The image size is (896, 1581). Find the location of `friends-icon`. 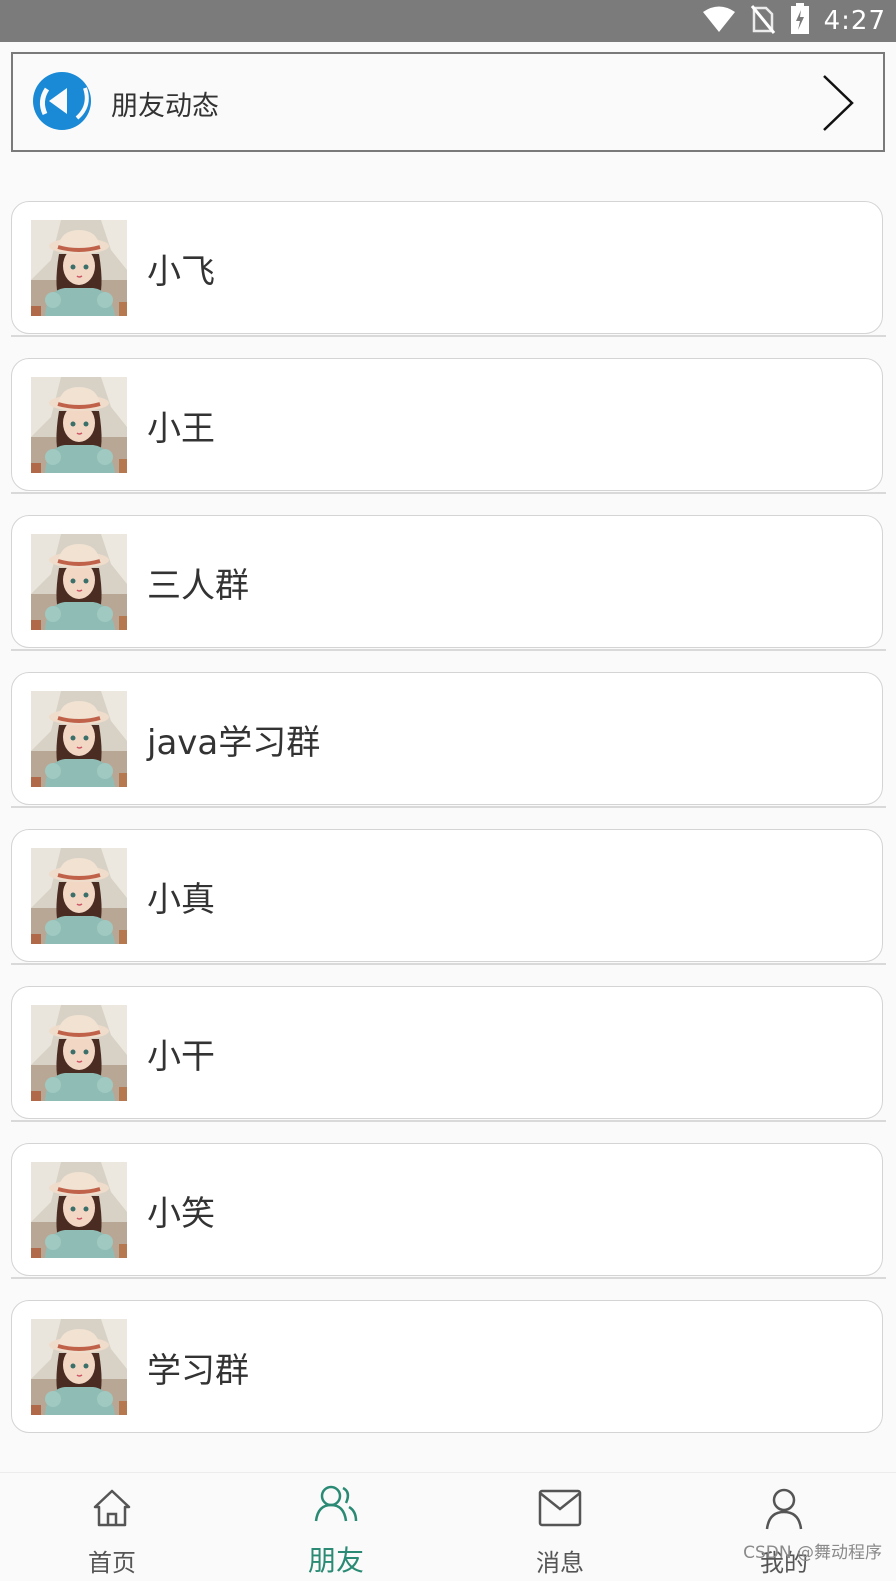

friends-icon is located at coordinates (336, 1506).